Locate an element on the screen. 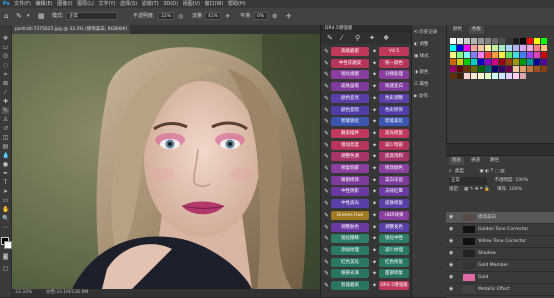 The height and width of the screenshot is (298, 554). airbrush-icon: ✈ is located at coordinates (227, 16).